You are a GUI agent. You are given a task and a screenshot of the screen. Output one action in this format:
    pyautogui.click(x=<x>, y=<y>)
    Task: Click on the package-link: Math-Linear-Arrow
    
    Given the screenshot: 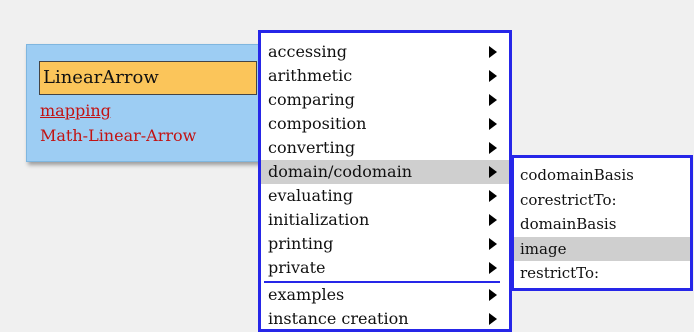 What is the action you would take?
    pyautogui.click(x=118, y=135)
    